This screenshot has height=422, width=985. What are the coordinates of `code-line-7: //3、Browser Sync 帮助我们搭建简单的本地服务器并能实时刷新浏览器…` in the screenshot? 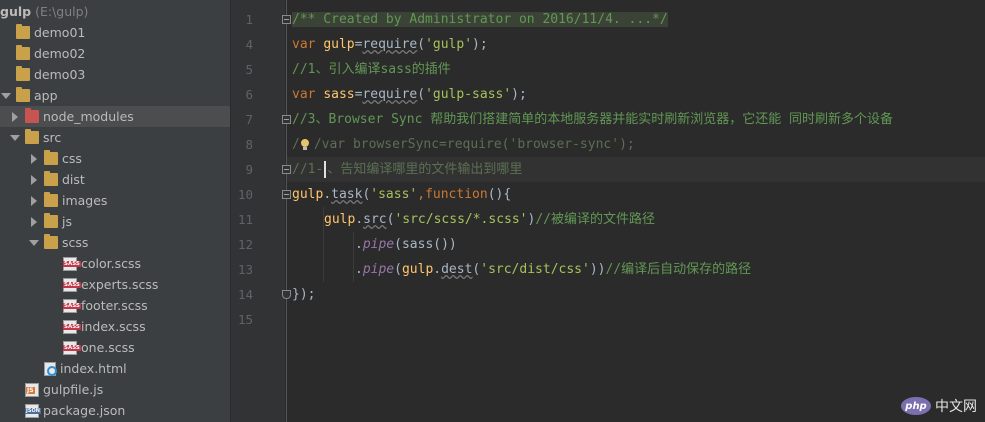 It's located at (636, 119).